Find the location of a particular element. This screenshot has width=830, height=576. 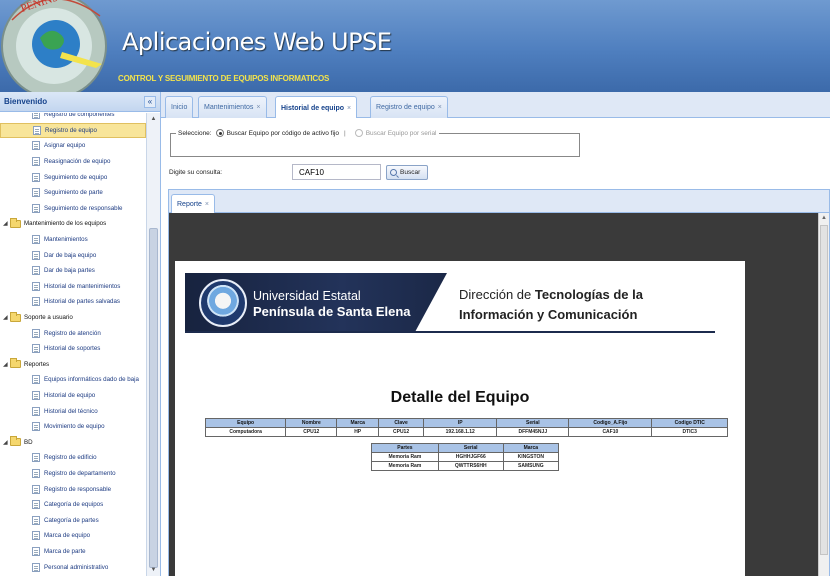

query-input is located at coordinates (336, 172).